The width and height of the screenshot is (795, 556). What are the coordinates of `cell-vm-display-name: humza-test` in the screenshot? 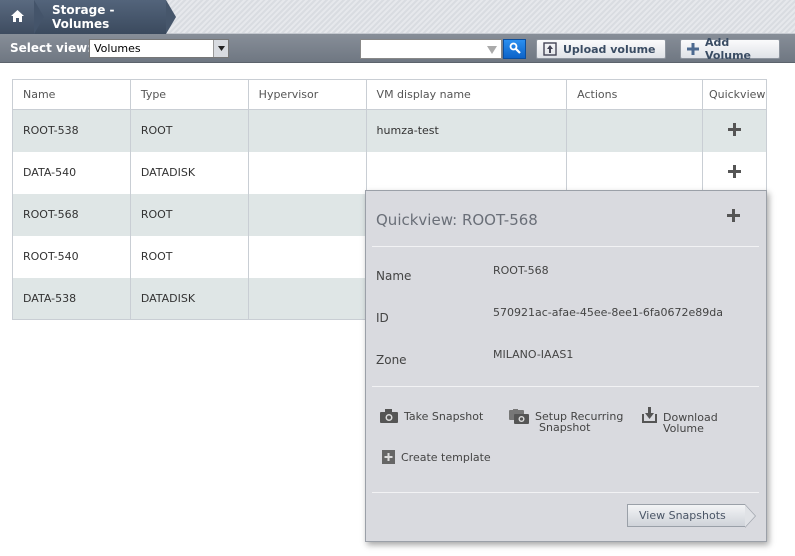 It's located at (466, 130).